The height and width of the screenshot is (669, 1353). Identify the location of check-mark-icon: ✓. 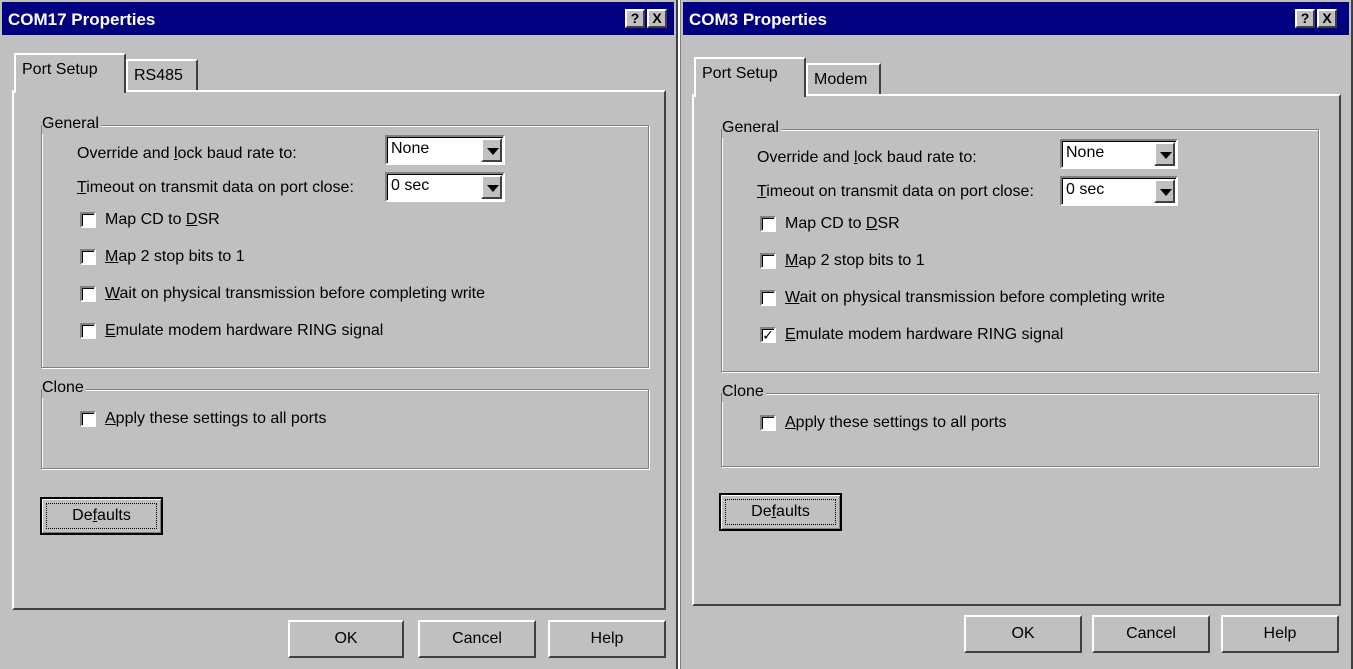
(768, 335).